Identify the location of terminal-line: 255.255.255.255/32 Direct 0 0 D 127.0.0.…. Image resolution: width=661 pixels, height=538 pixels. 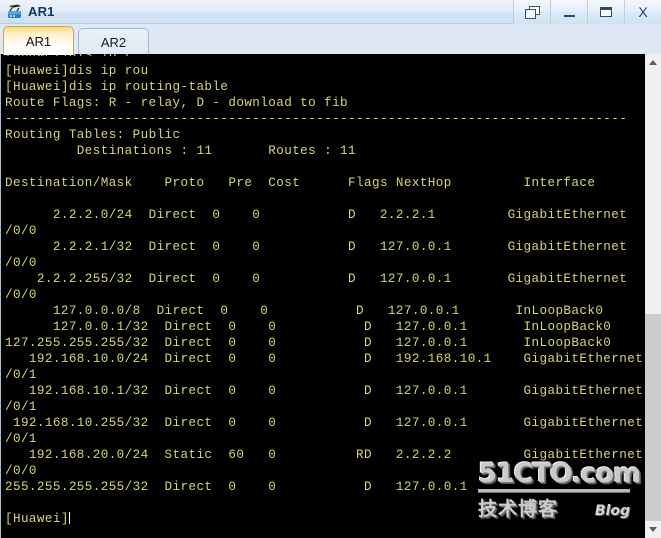
(236, 487).